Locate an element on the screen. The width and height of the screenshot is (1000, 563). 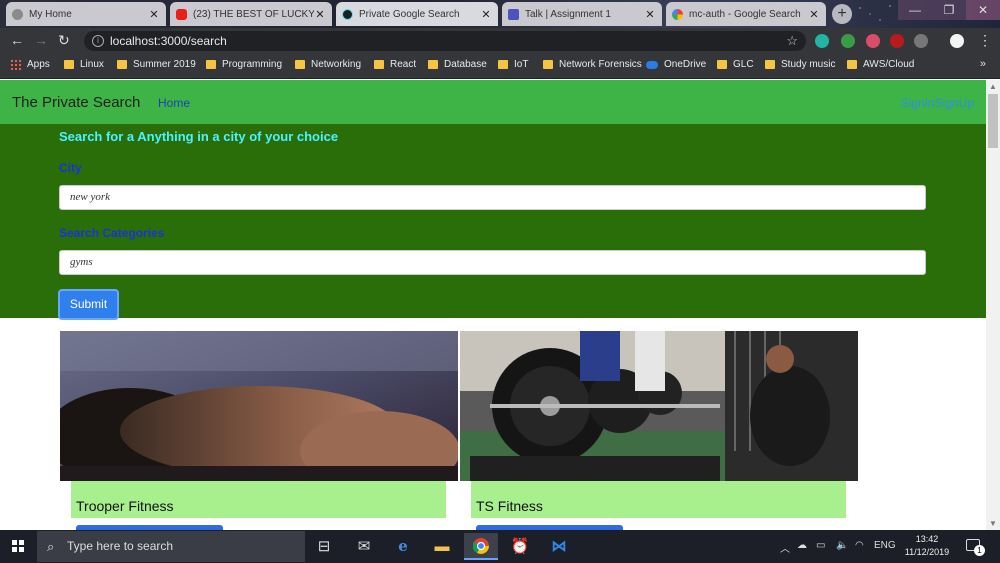
onedrive-icon is located at coordinates (652, 64).